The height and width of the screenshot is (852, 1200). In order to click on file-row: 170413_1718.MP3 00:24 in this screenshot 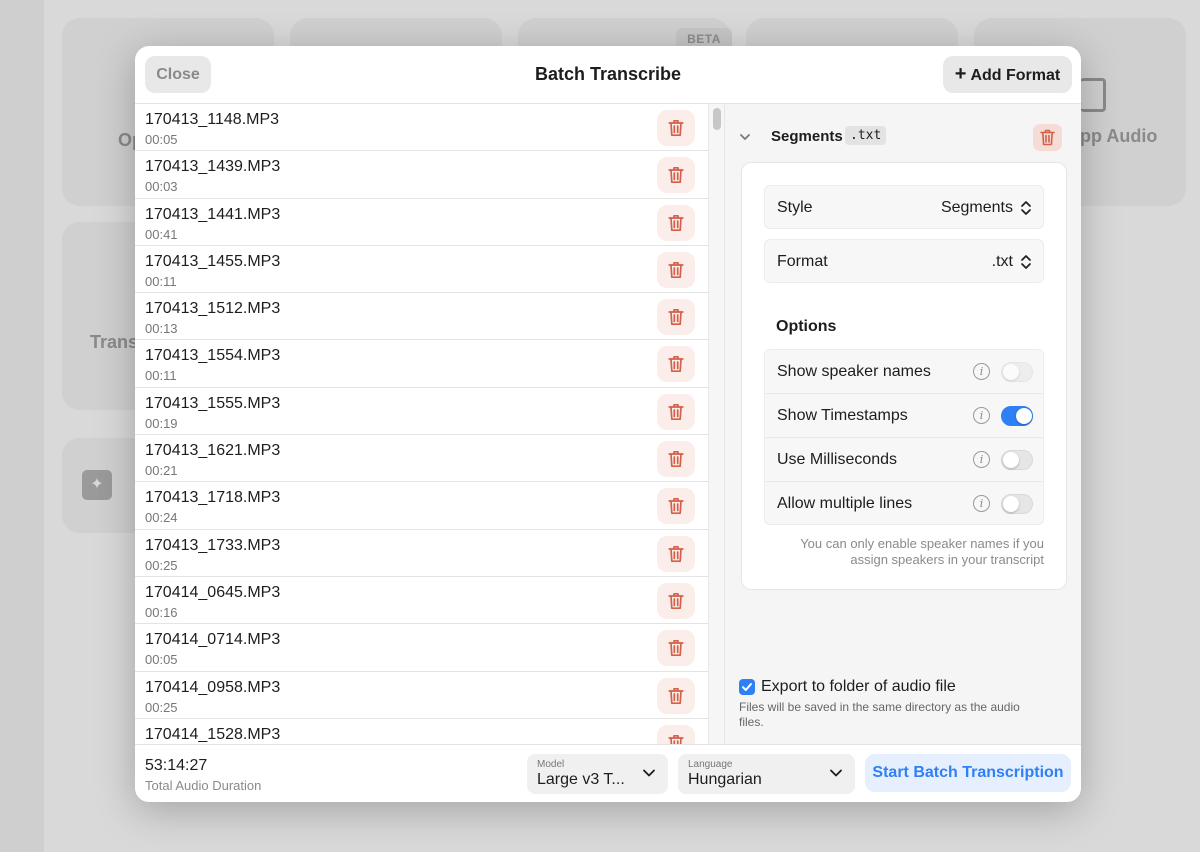, I will do `click(421, 506)`.